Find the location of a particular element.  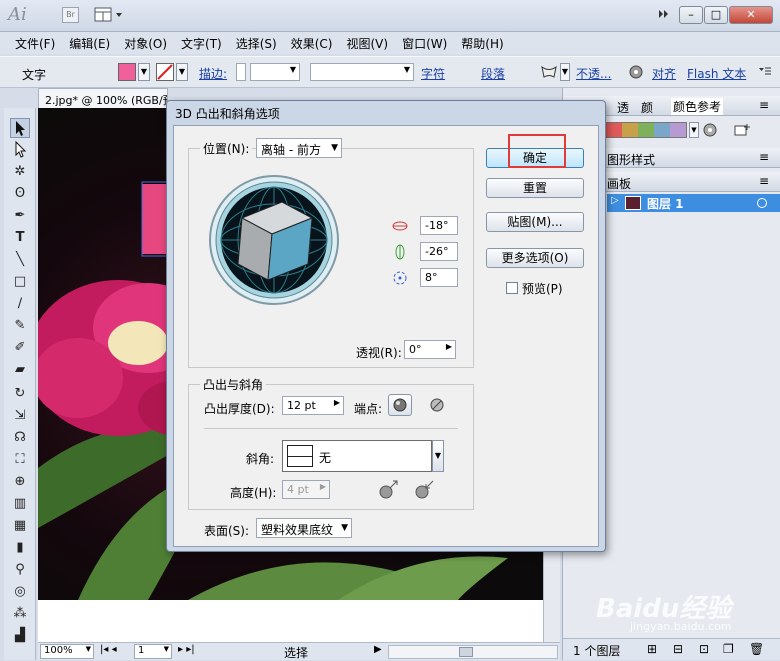

artboard-number-field: 1 ▼ is located at coordinates (153, 651).